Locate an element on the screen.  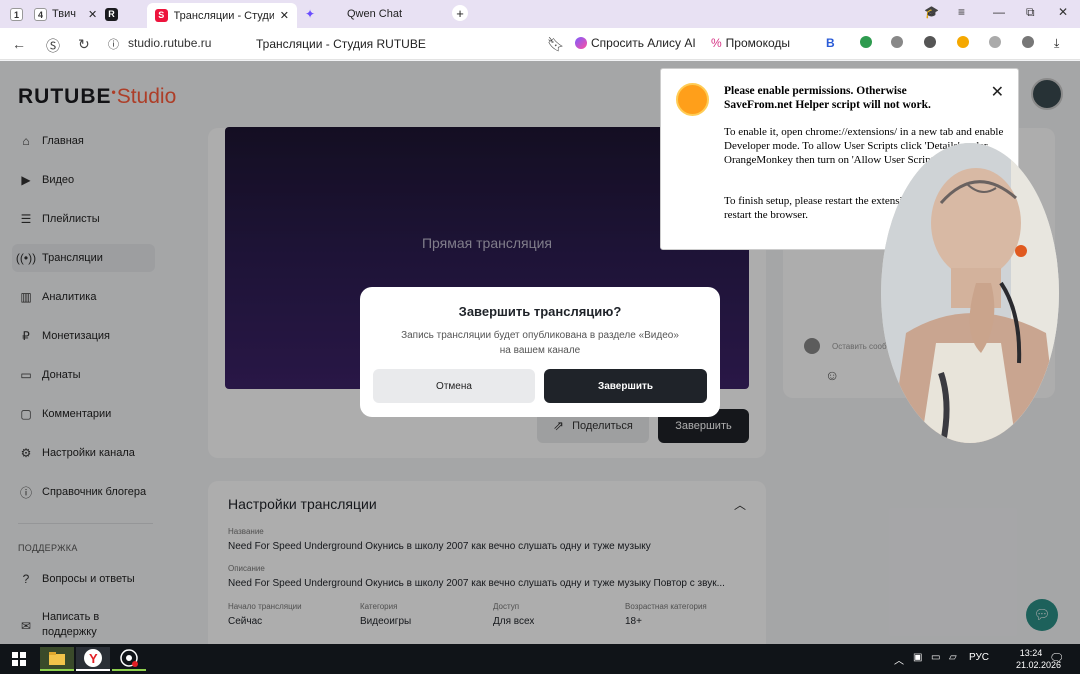
new-tab-button: + is located at coordinates (460, 13).